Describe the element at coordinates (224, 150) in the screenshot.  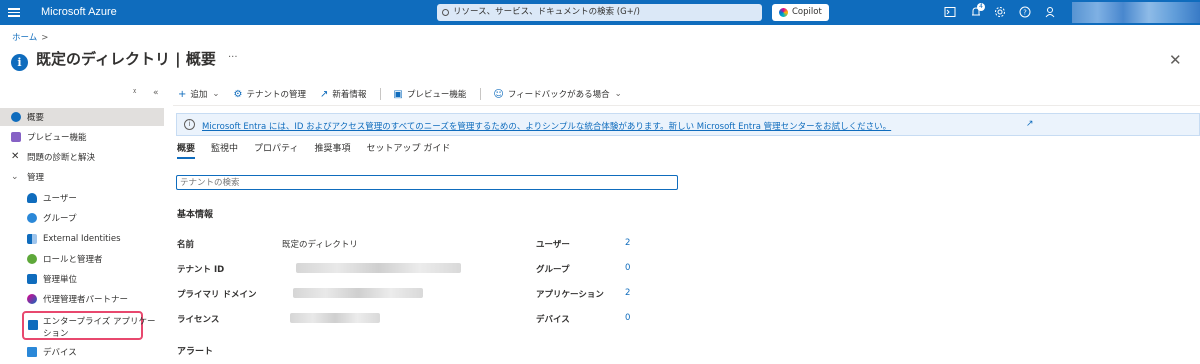
I see `tab-monitoring: 監視中` at that location.